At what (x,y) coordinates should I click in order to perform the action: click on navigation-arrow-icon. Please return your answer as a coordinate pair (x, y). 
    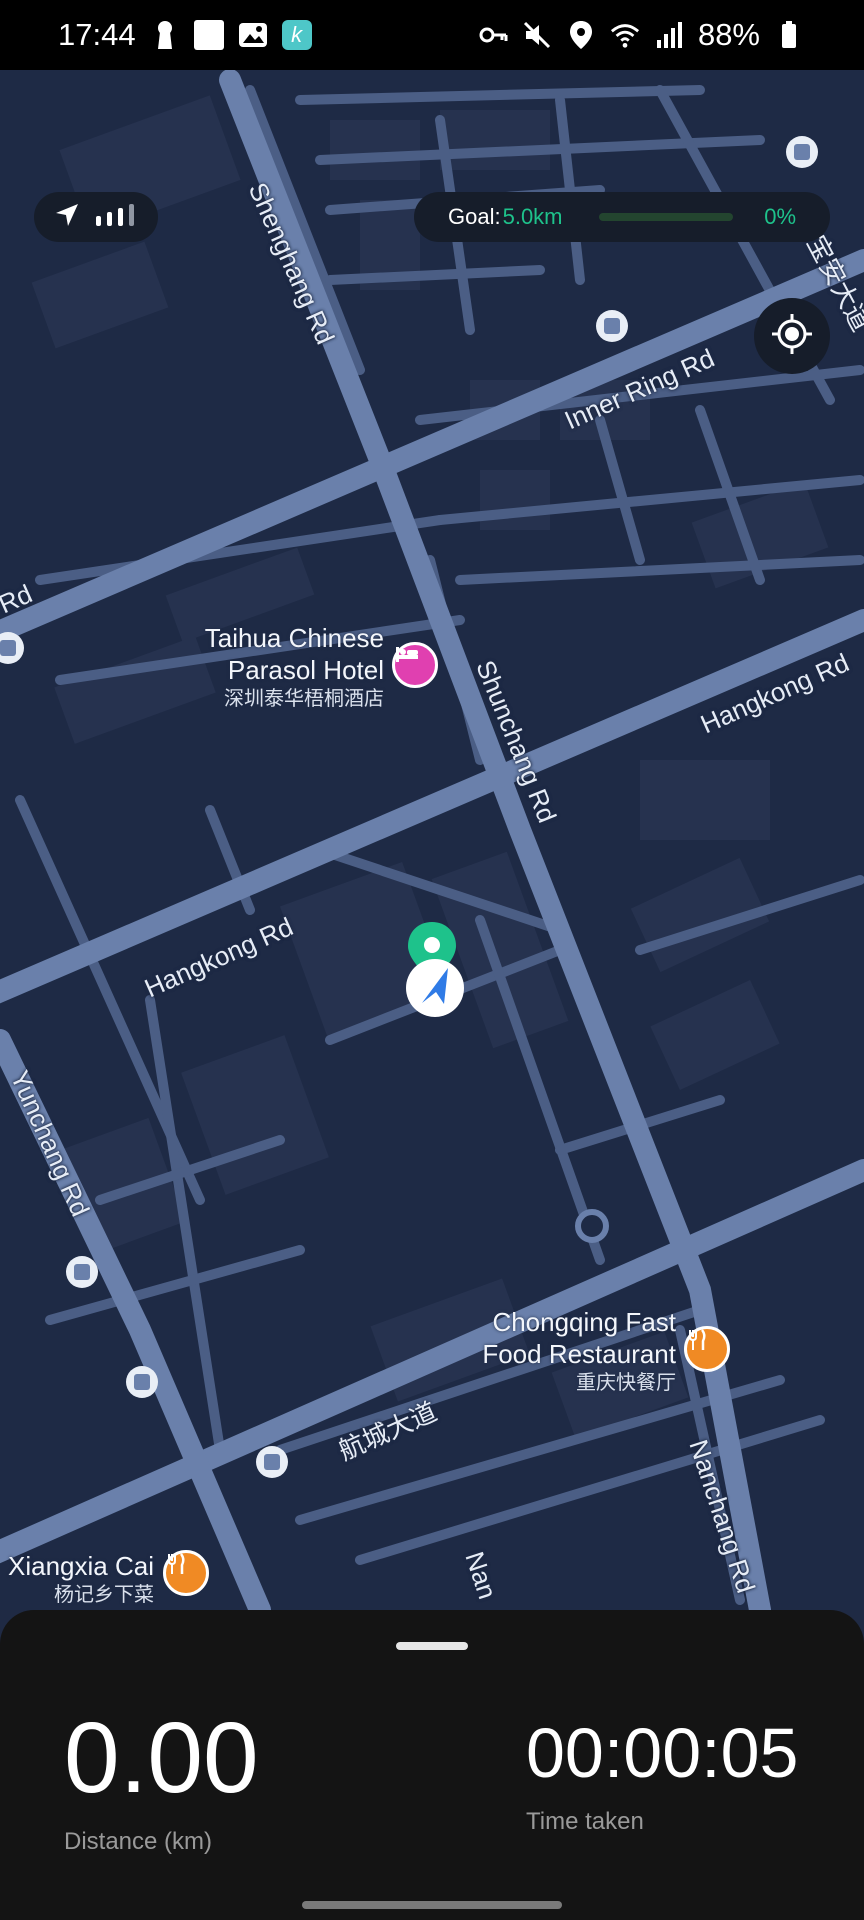
    Looking at the image, I should click on (67, 217).